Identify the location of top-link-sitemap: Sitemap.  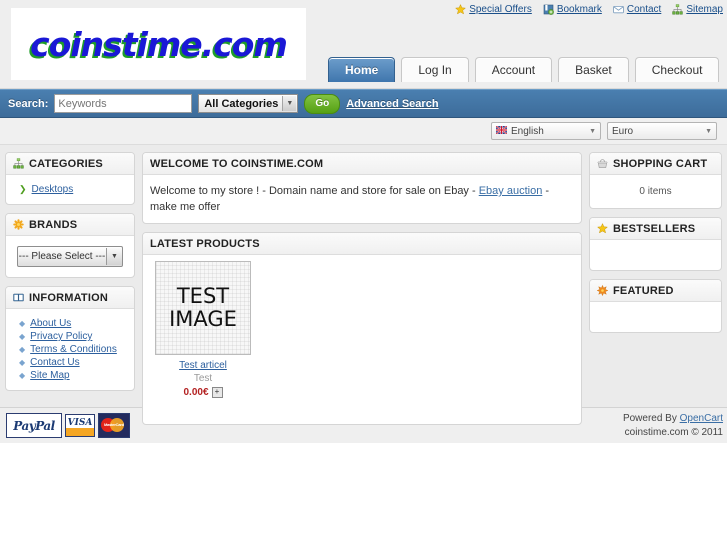
(697, 9).